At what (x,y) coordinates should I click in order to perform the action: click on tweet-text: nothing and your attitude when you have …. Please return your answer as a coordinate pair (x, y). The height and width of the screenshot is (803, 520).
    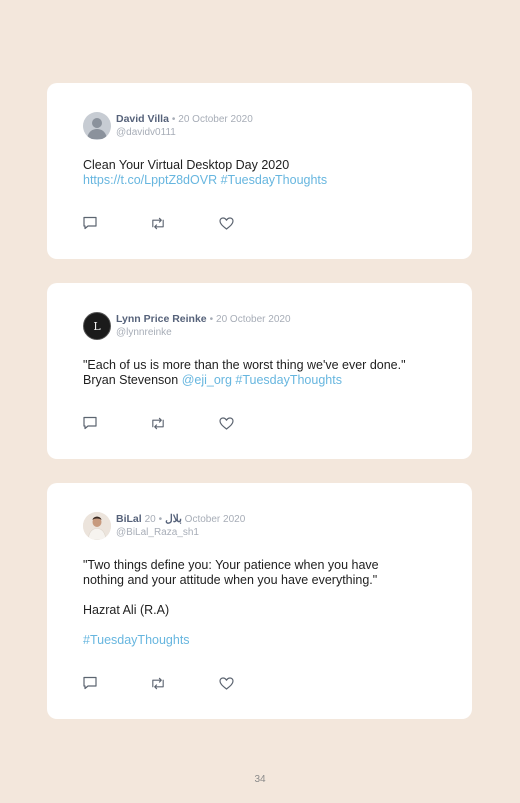
    Looking at the image, I should click on (230, 580).